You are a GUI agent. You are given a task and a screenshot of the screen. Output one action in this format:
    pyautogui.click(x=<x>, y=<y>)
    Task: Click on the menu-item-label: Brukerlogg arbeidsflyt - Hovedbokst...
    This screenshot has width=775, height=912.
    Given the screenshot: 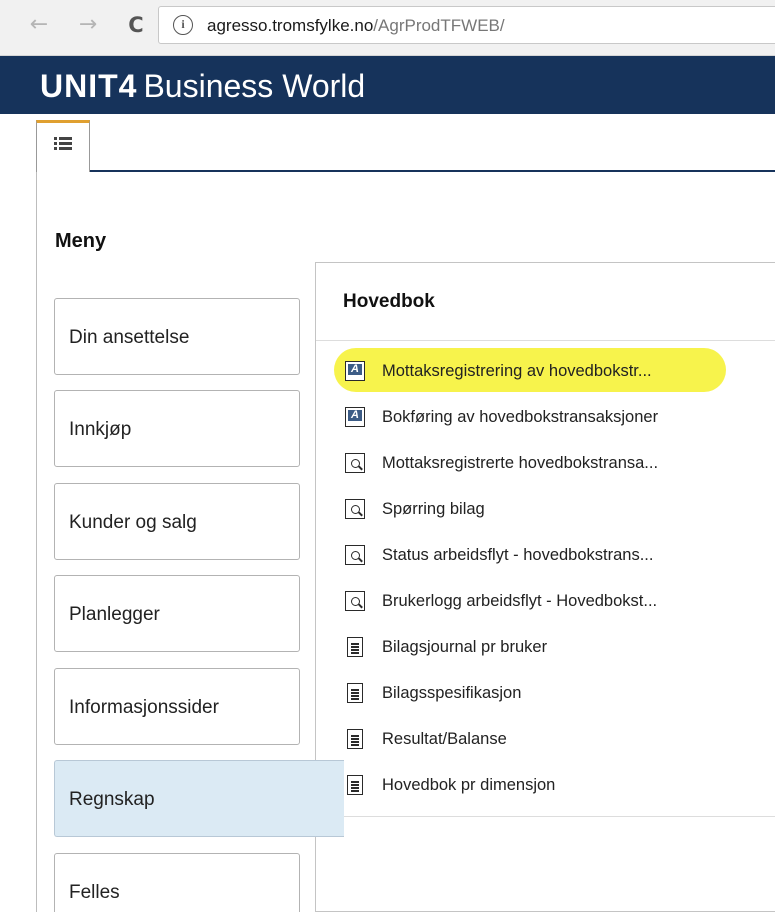 What is the action you would take?
    pyautogui.click(x=520, y=601)
    